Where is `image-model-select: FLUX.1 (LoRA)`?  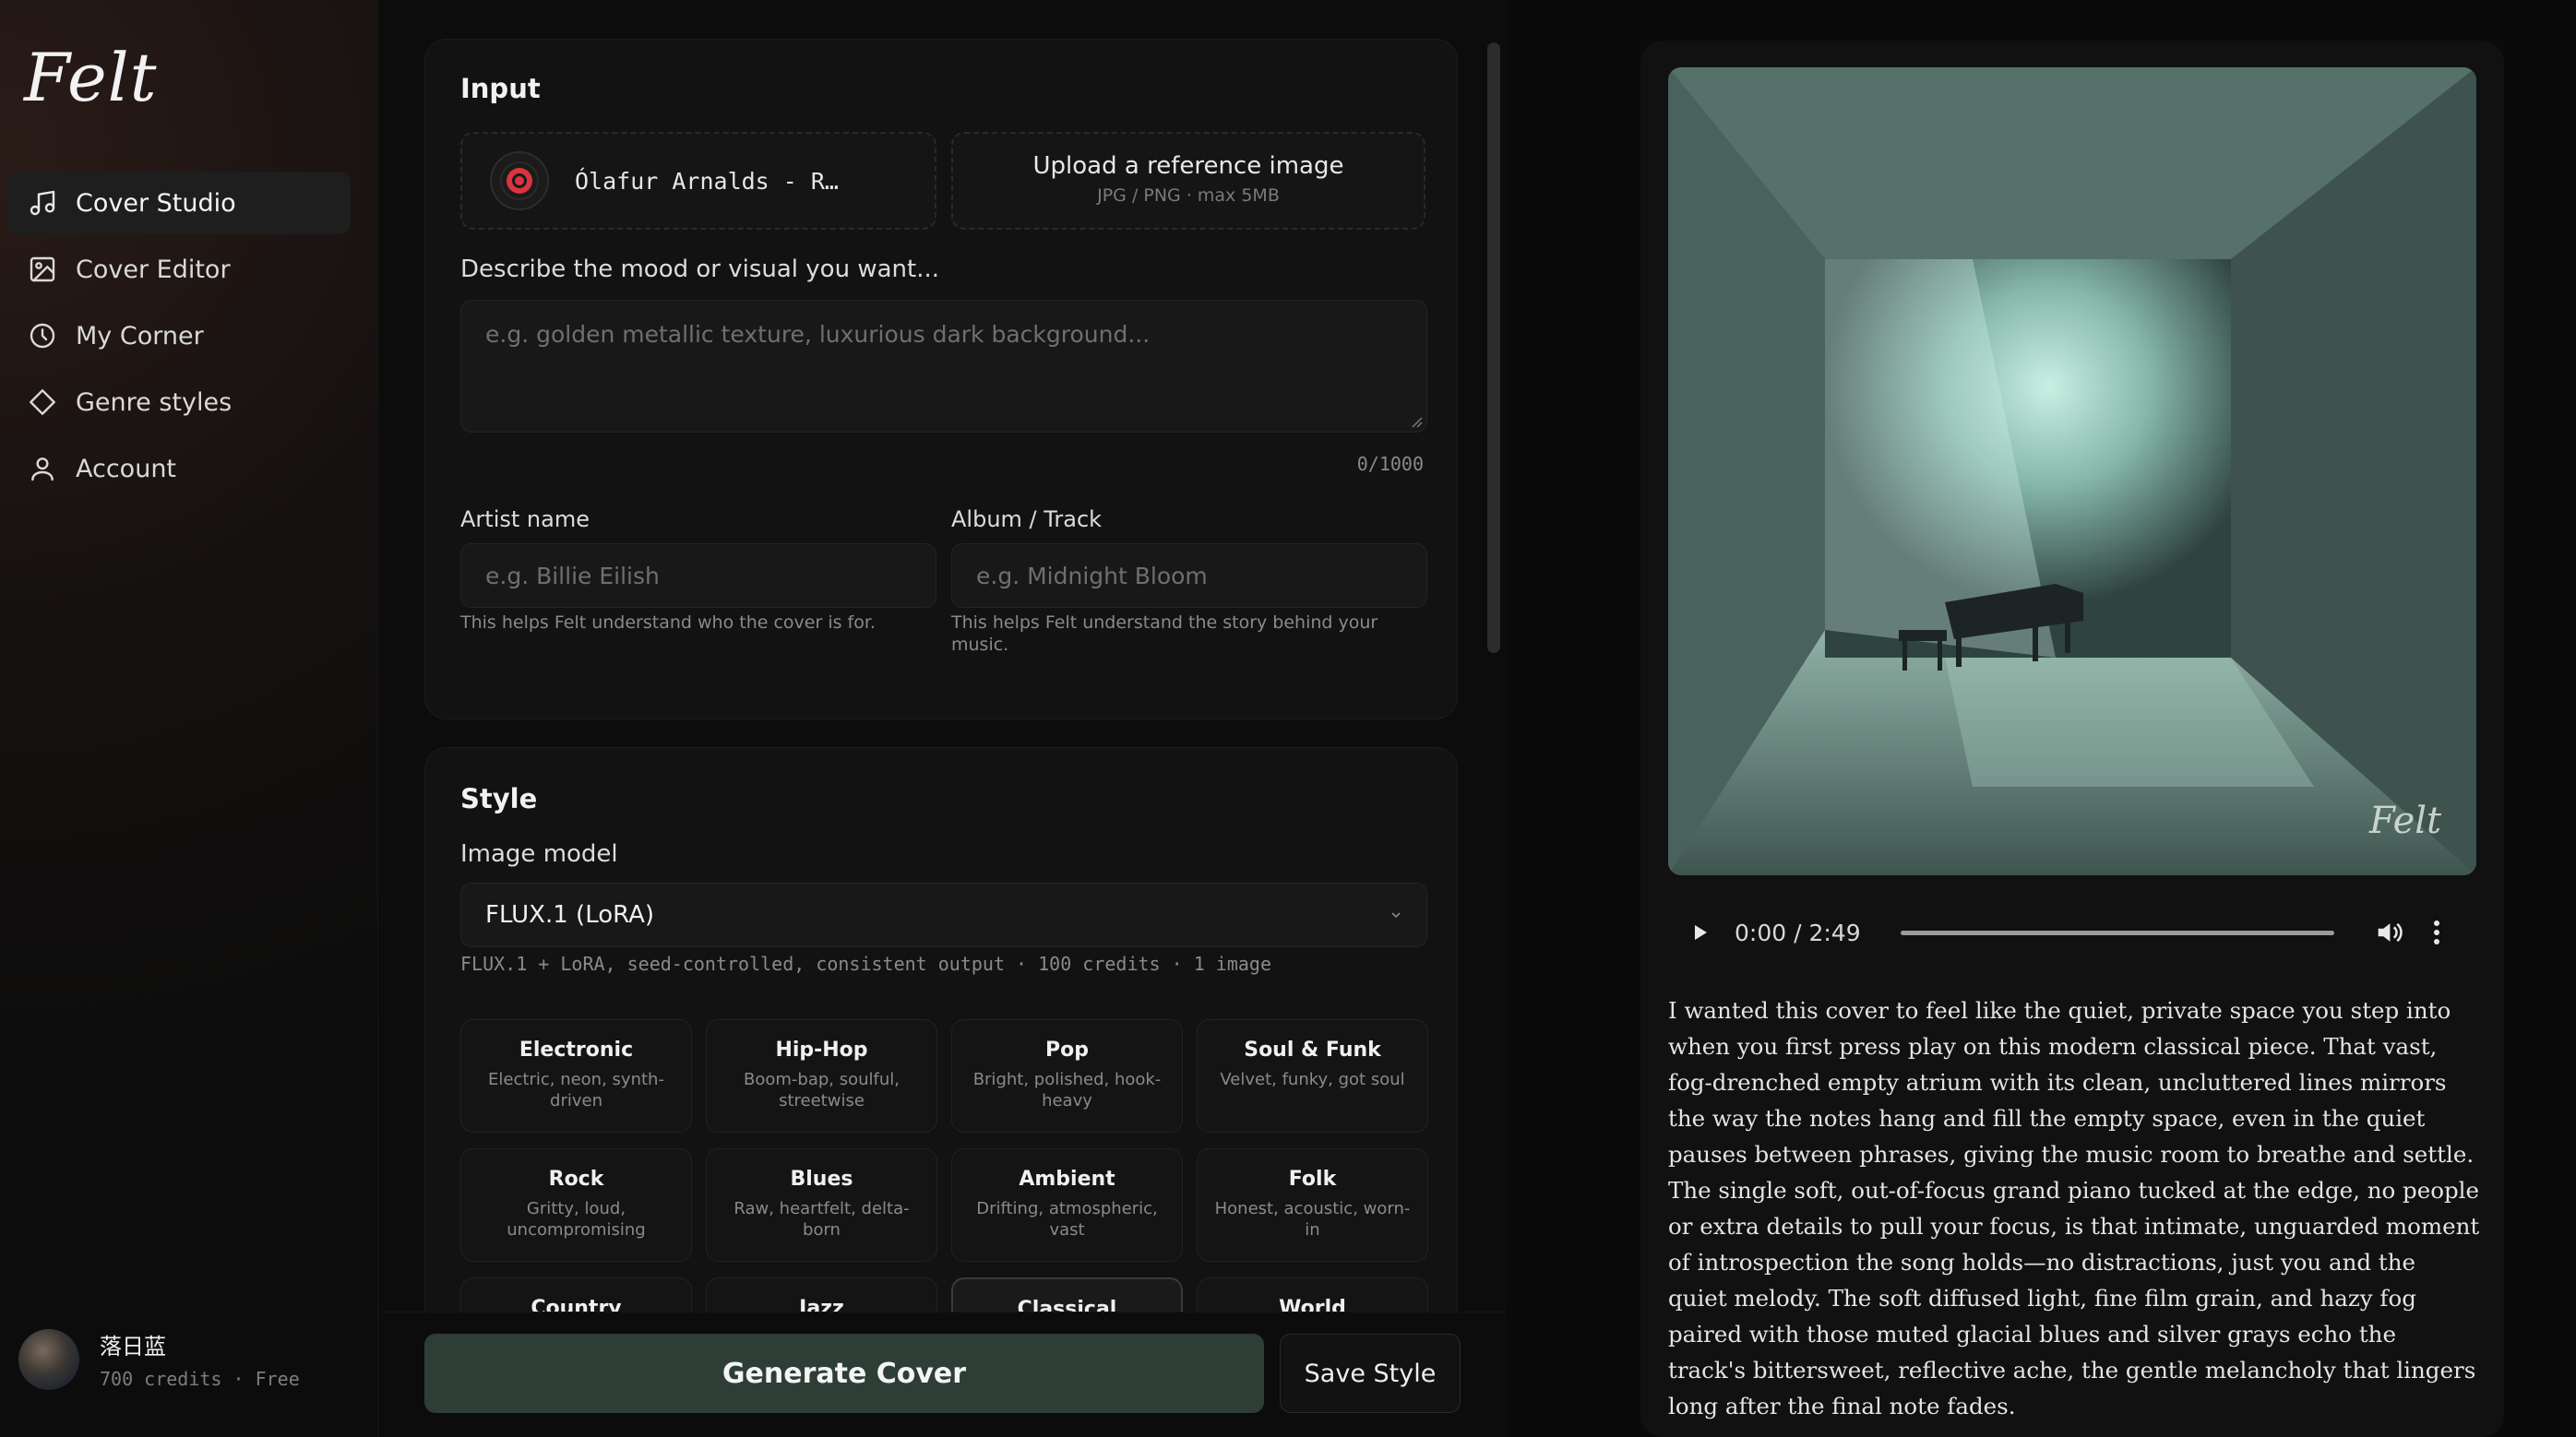
image-model-select: FLUX.1 (LoRA) is located at coordinates (943, 915).